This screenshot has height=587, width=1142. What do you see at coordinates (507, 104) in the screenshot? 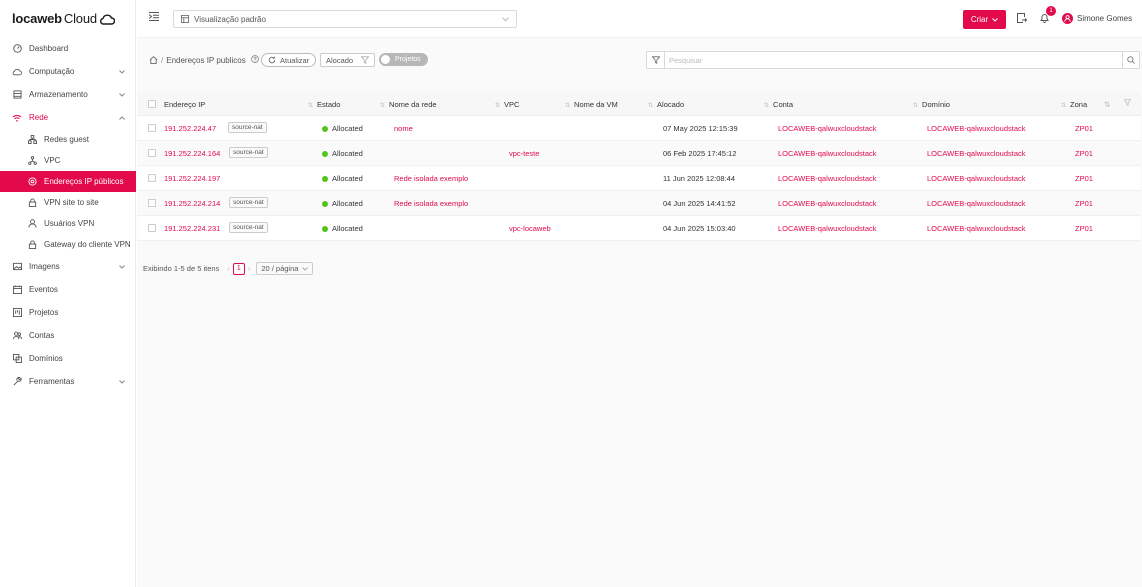
I see `column-header-vpc: ⇅ VPC` at bounding box center [507, 104].